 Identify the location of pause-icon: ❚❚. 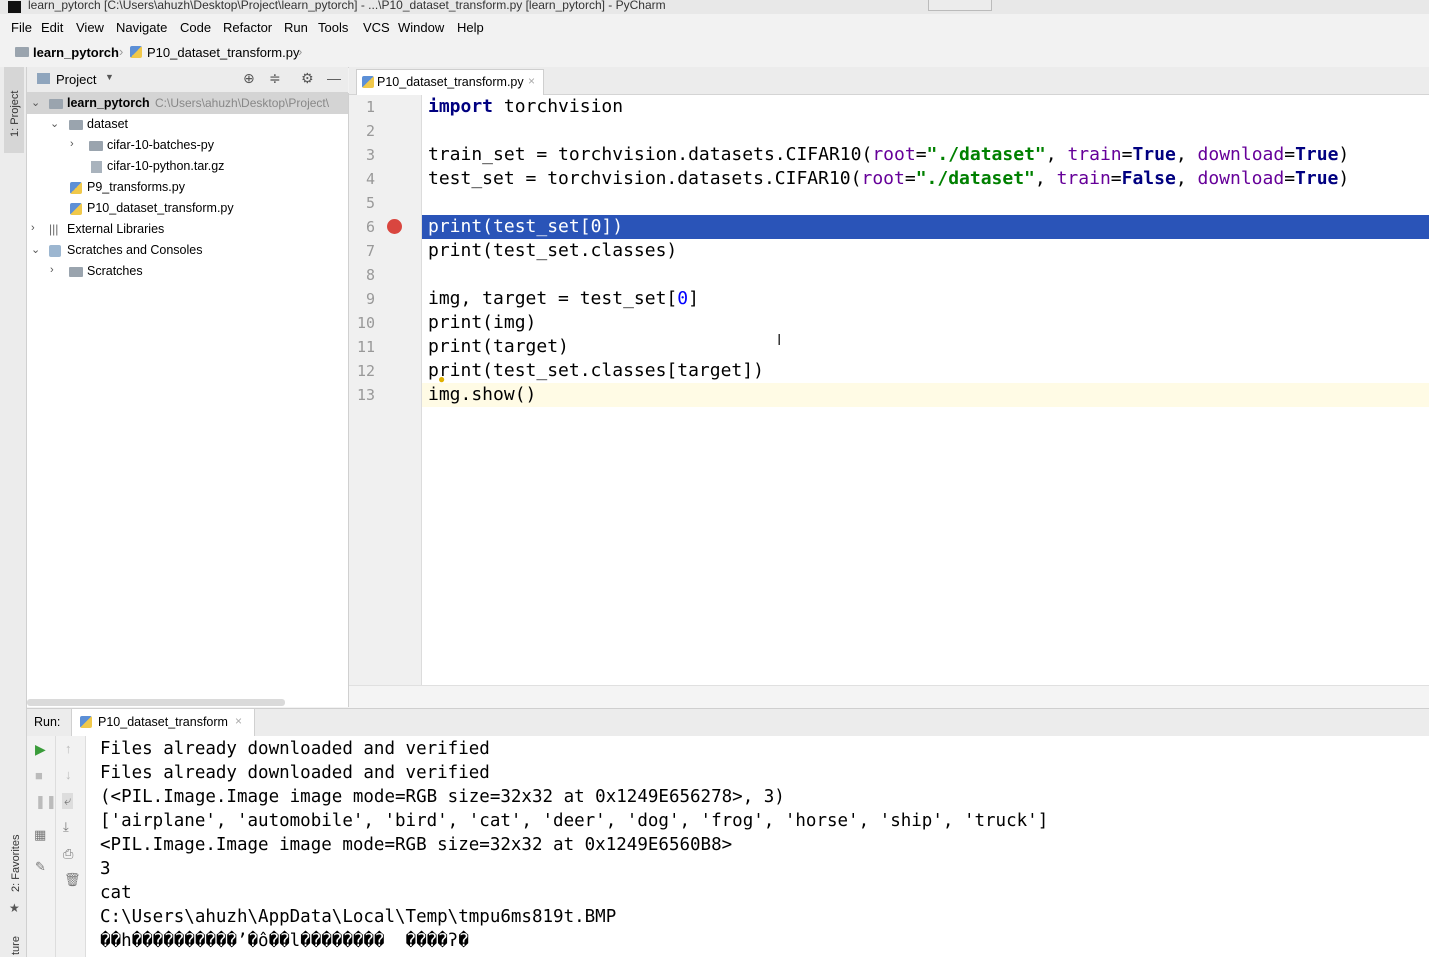
(46, 802).